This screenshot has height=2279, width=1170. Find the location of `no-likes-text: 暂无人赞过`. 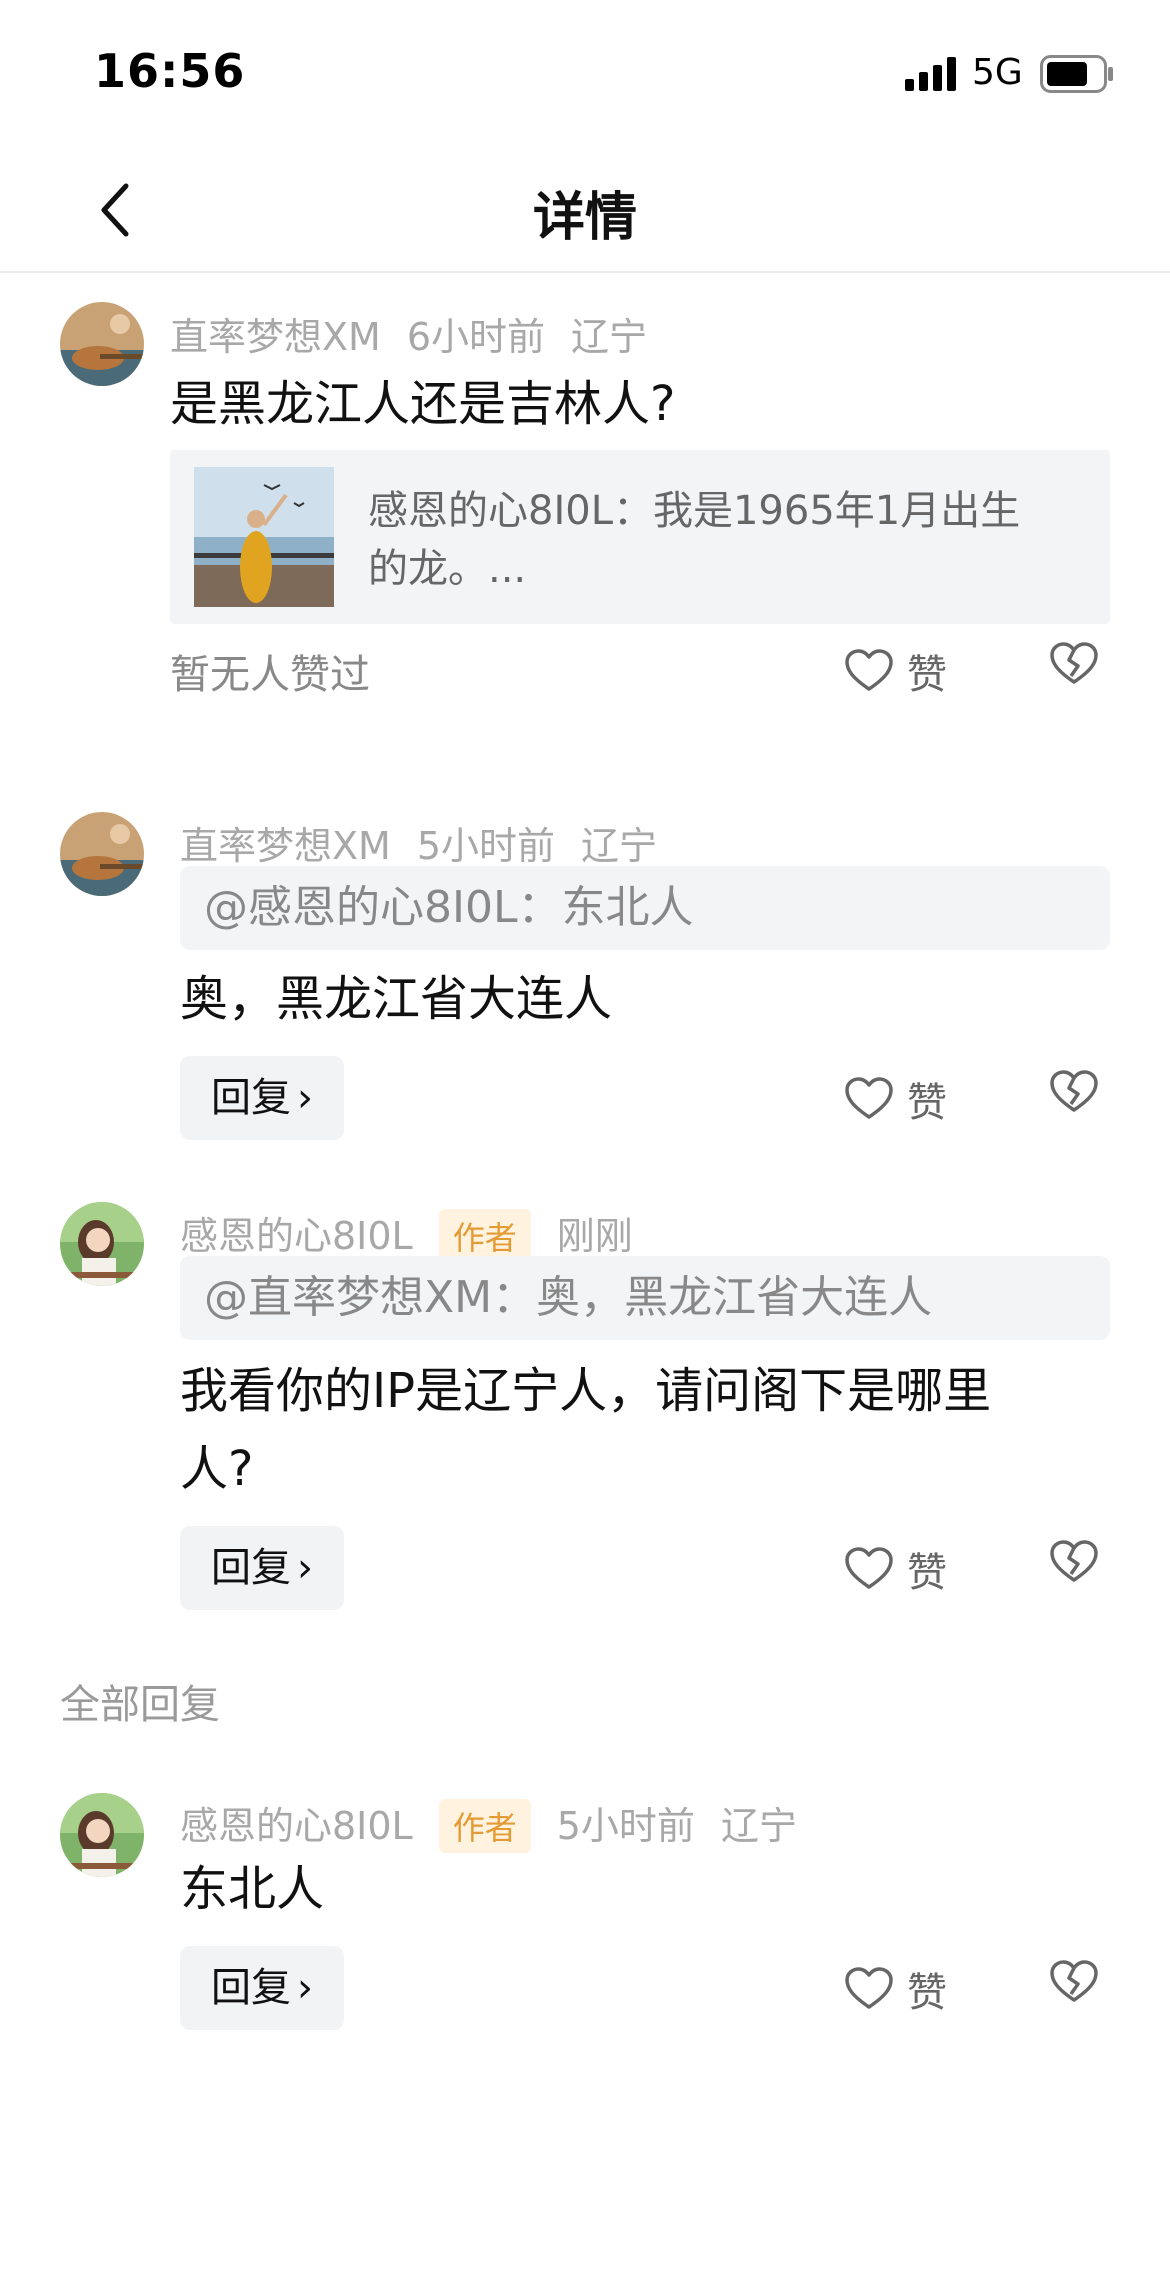

no-likes-text: 暂无人赞过 is located at coordinates (270, 675).